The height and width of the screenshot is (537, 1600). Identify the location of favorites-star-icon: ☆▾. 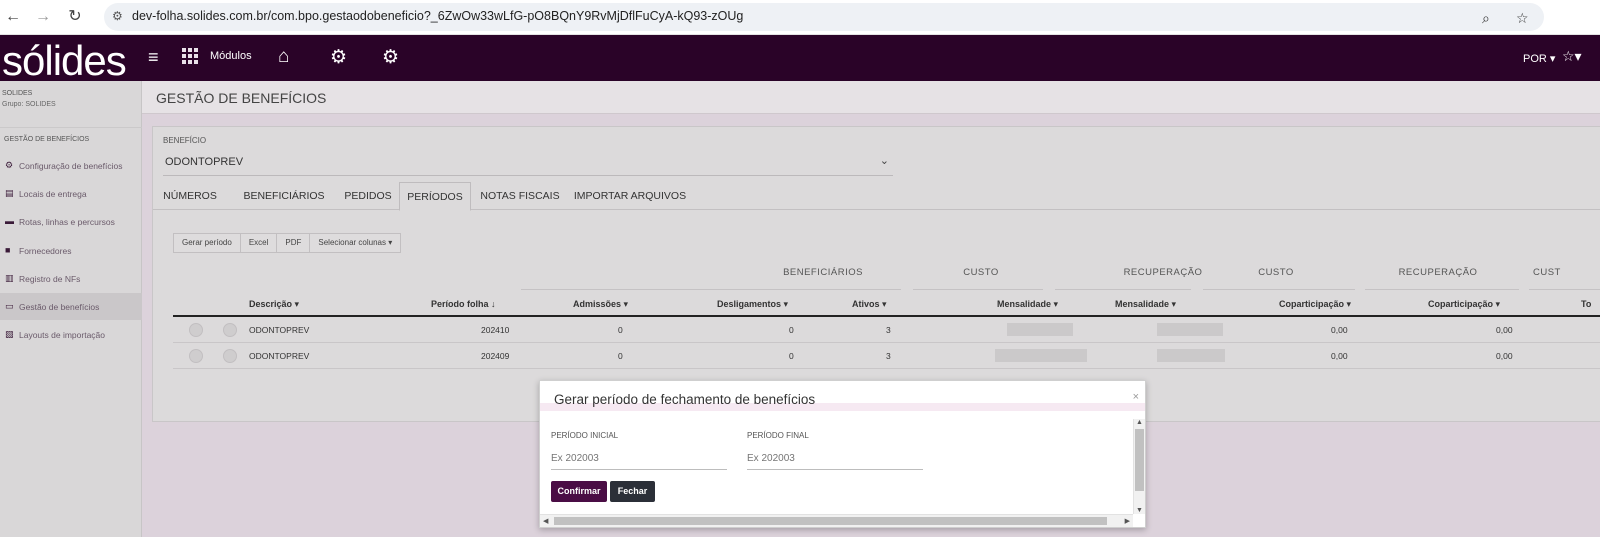
(1572, 56).